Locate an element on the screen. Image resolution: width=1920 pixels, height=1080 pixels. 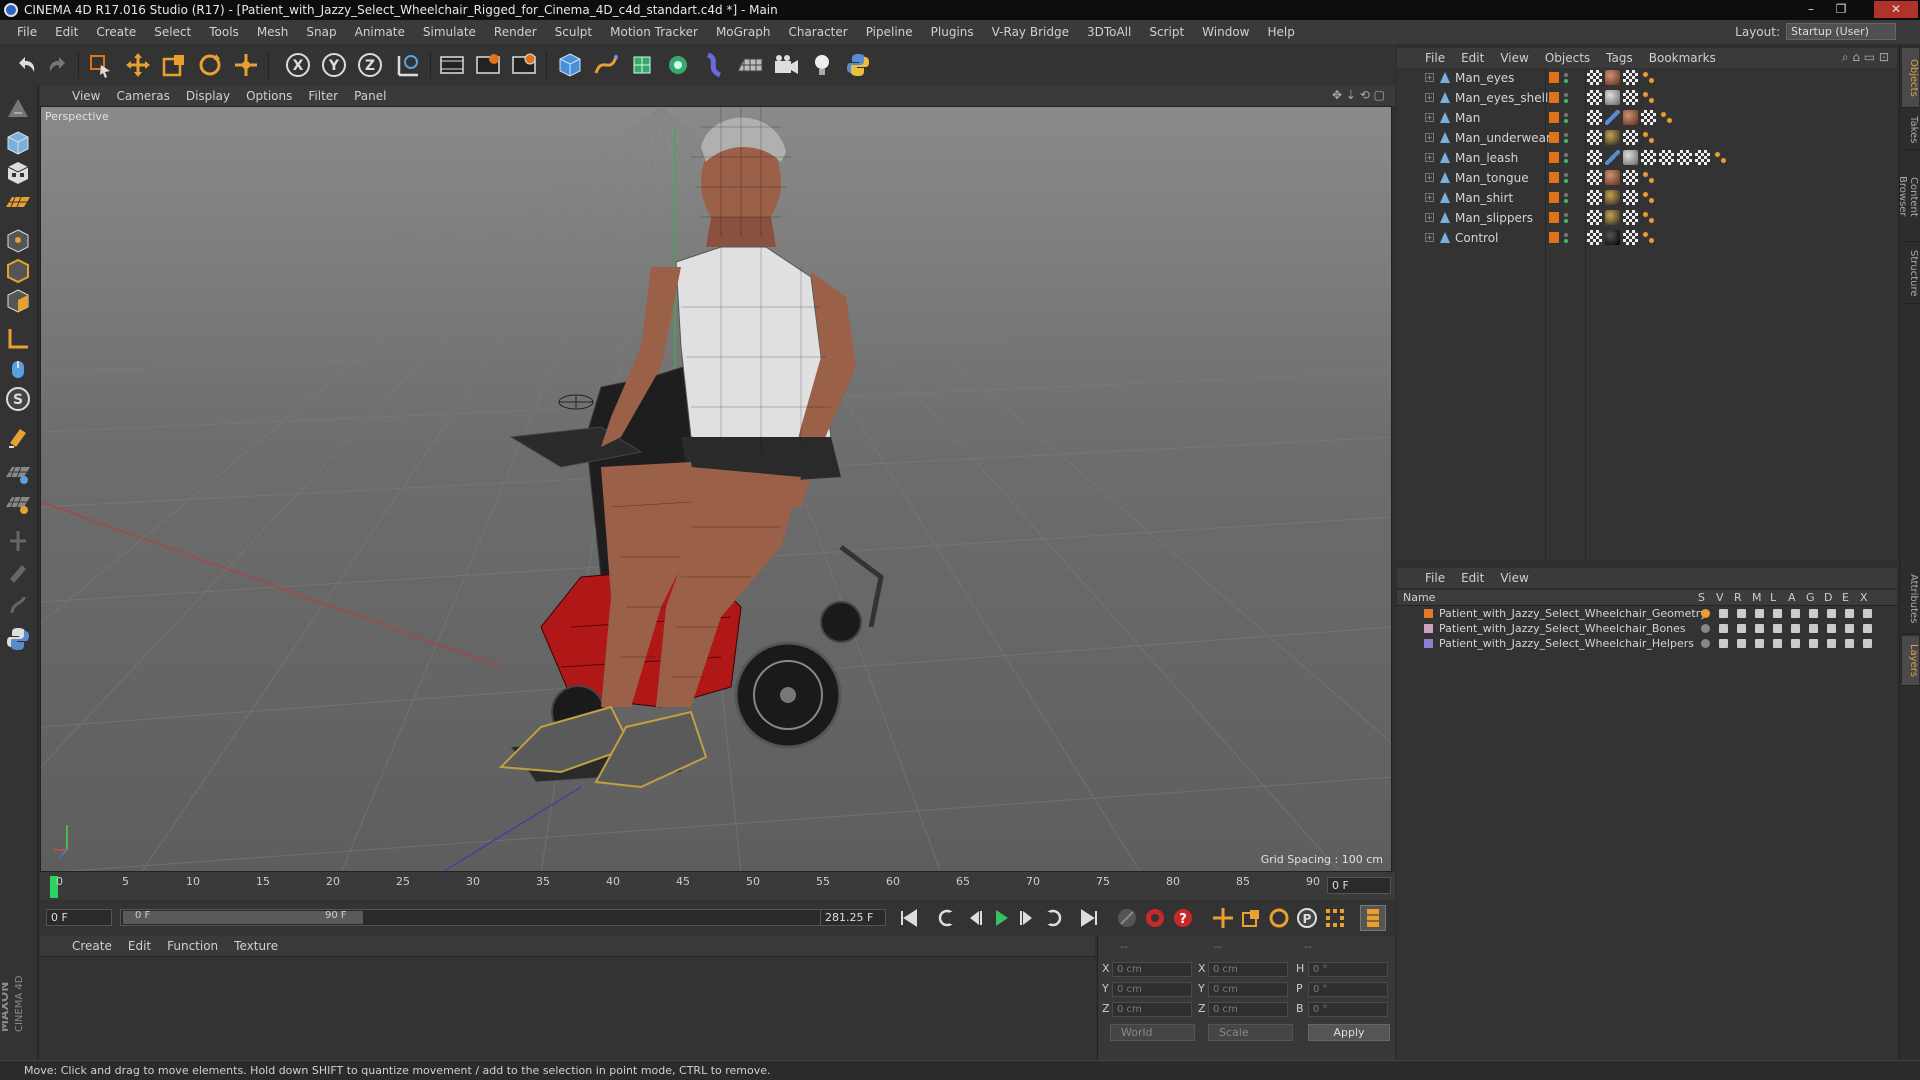
viewport-menu-cameras: Cameras is located at coordinates (142, 96).